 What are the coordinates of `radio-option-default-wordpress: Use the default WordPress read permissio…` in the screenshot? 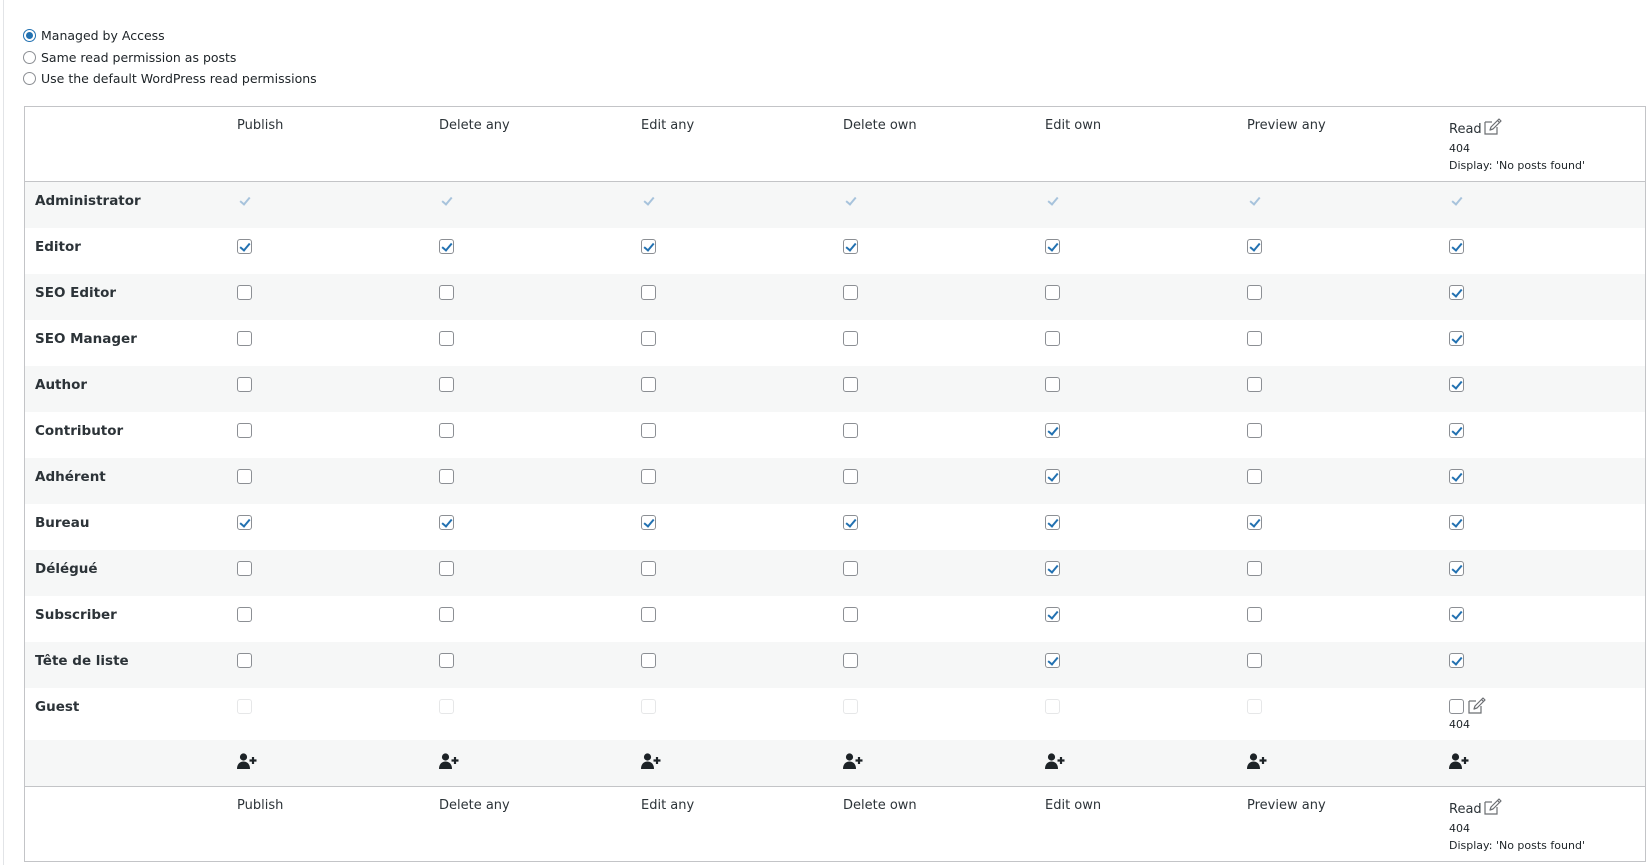 It's located at (170, 79).